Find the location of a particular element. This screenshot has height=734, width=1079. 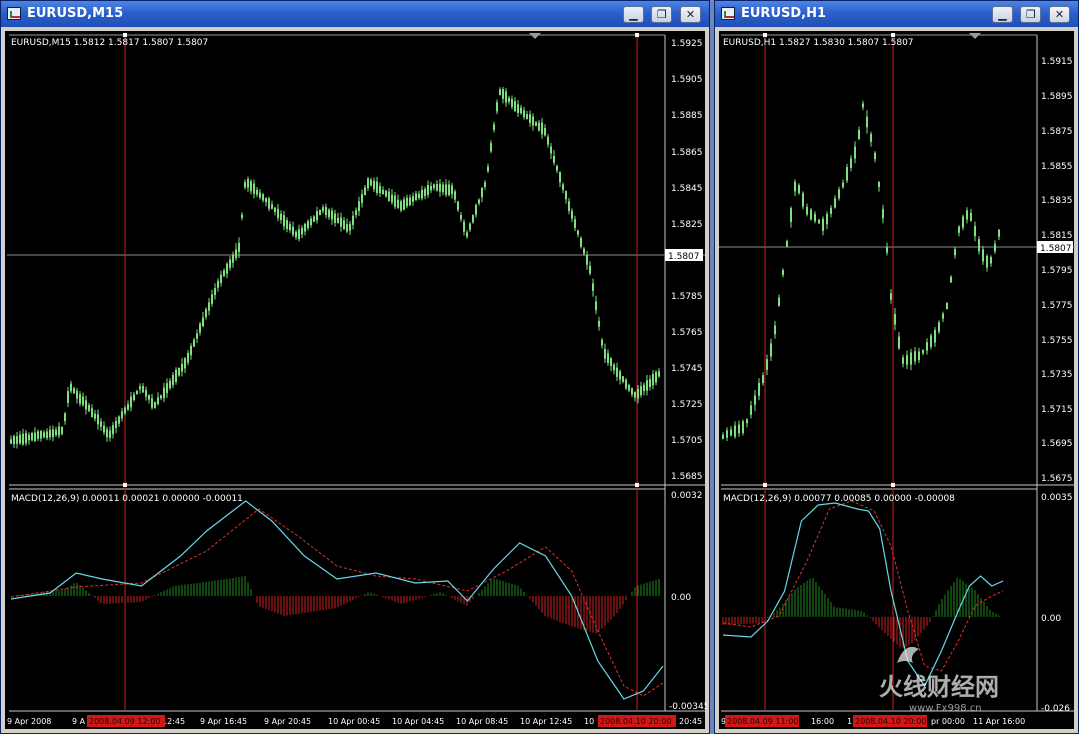

time-marker-label: 2008.04.10 20:00 is located at coordinates (890, 721).